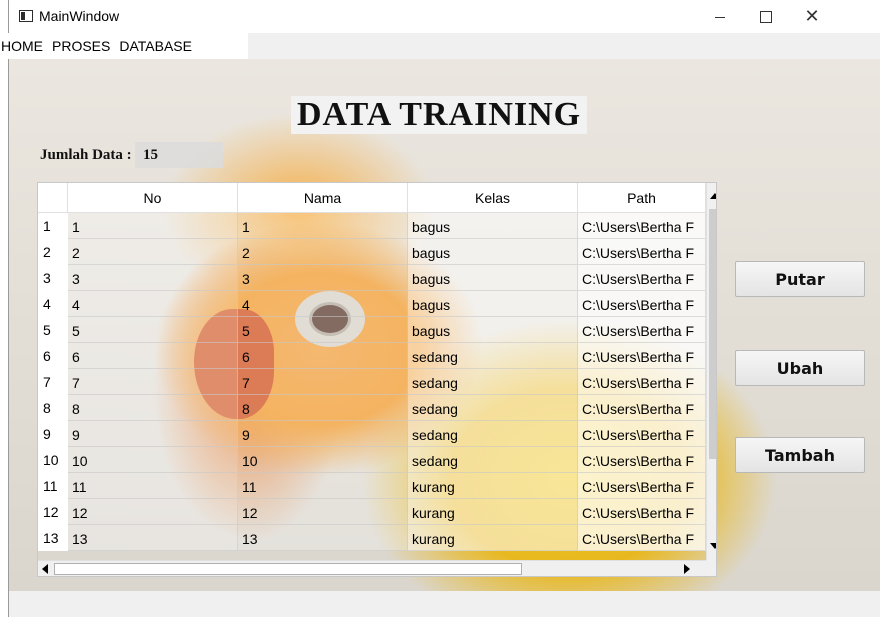  I want to click on table-cell-nama: 2, so click(323, 252).